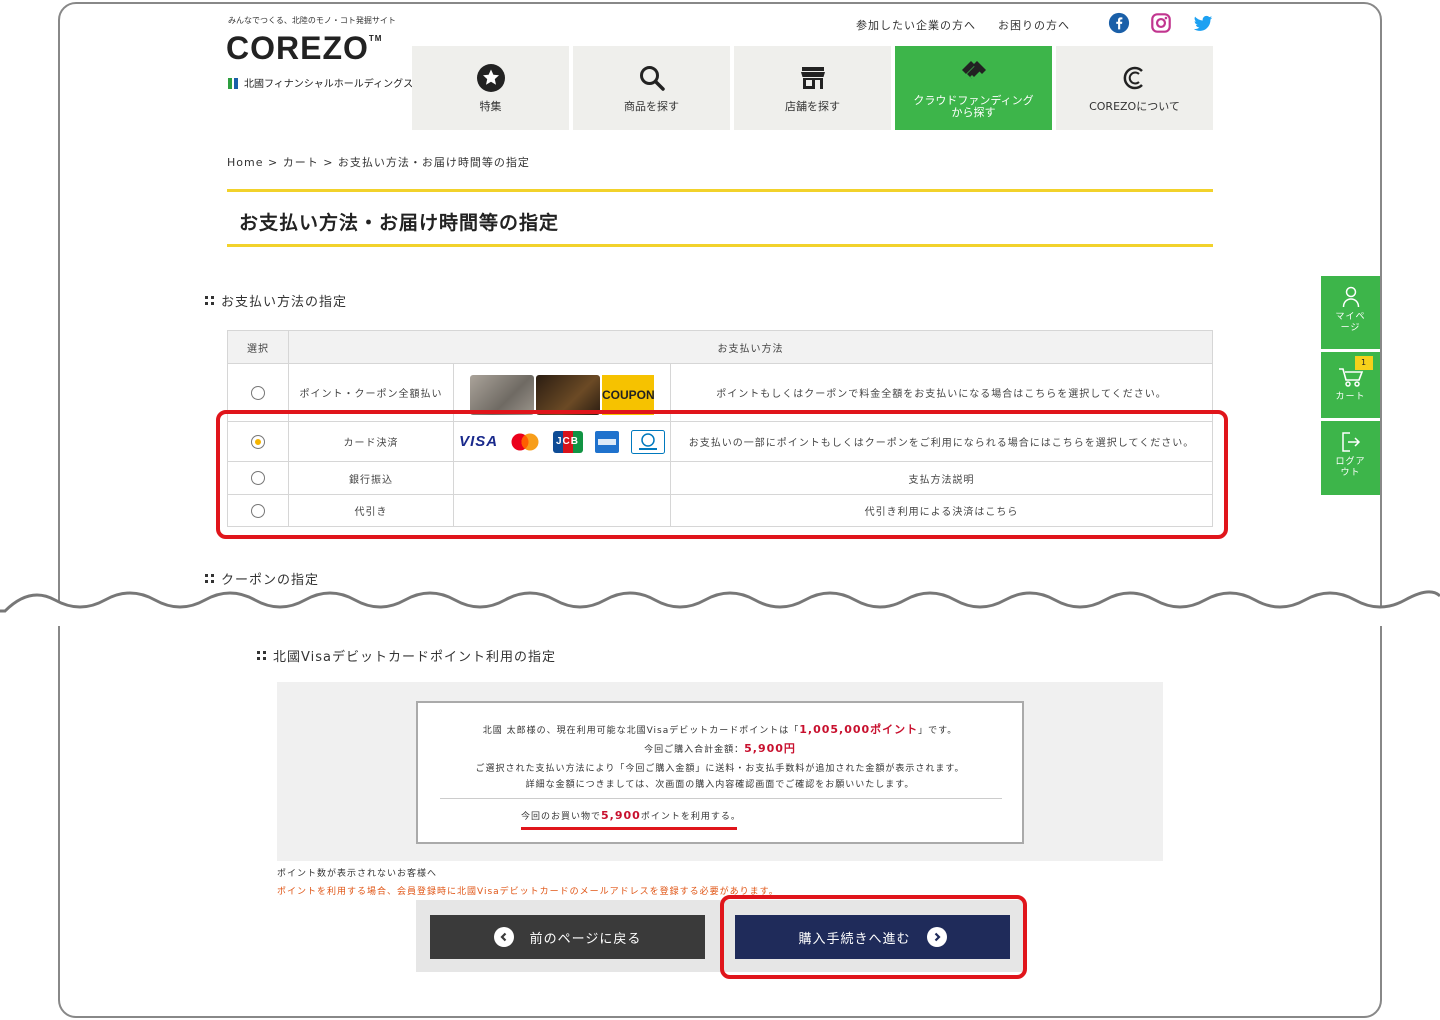 This screenshot has width=1440, height=1020. What do you see at coordinates (320, 82) in the screenshot?
I see `subbrand: 北國フィナンシャルホールディングス` at bounding box center [320, 82].